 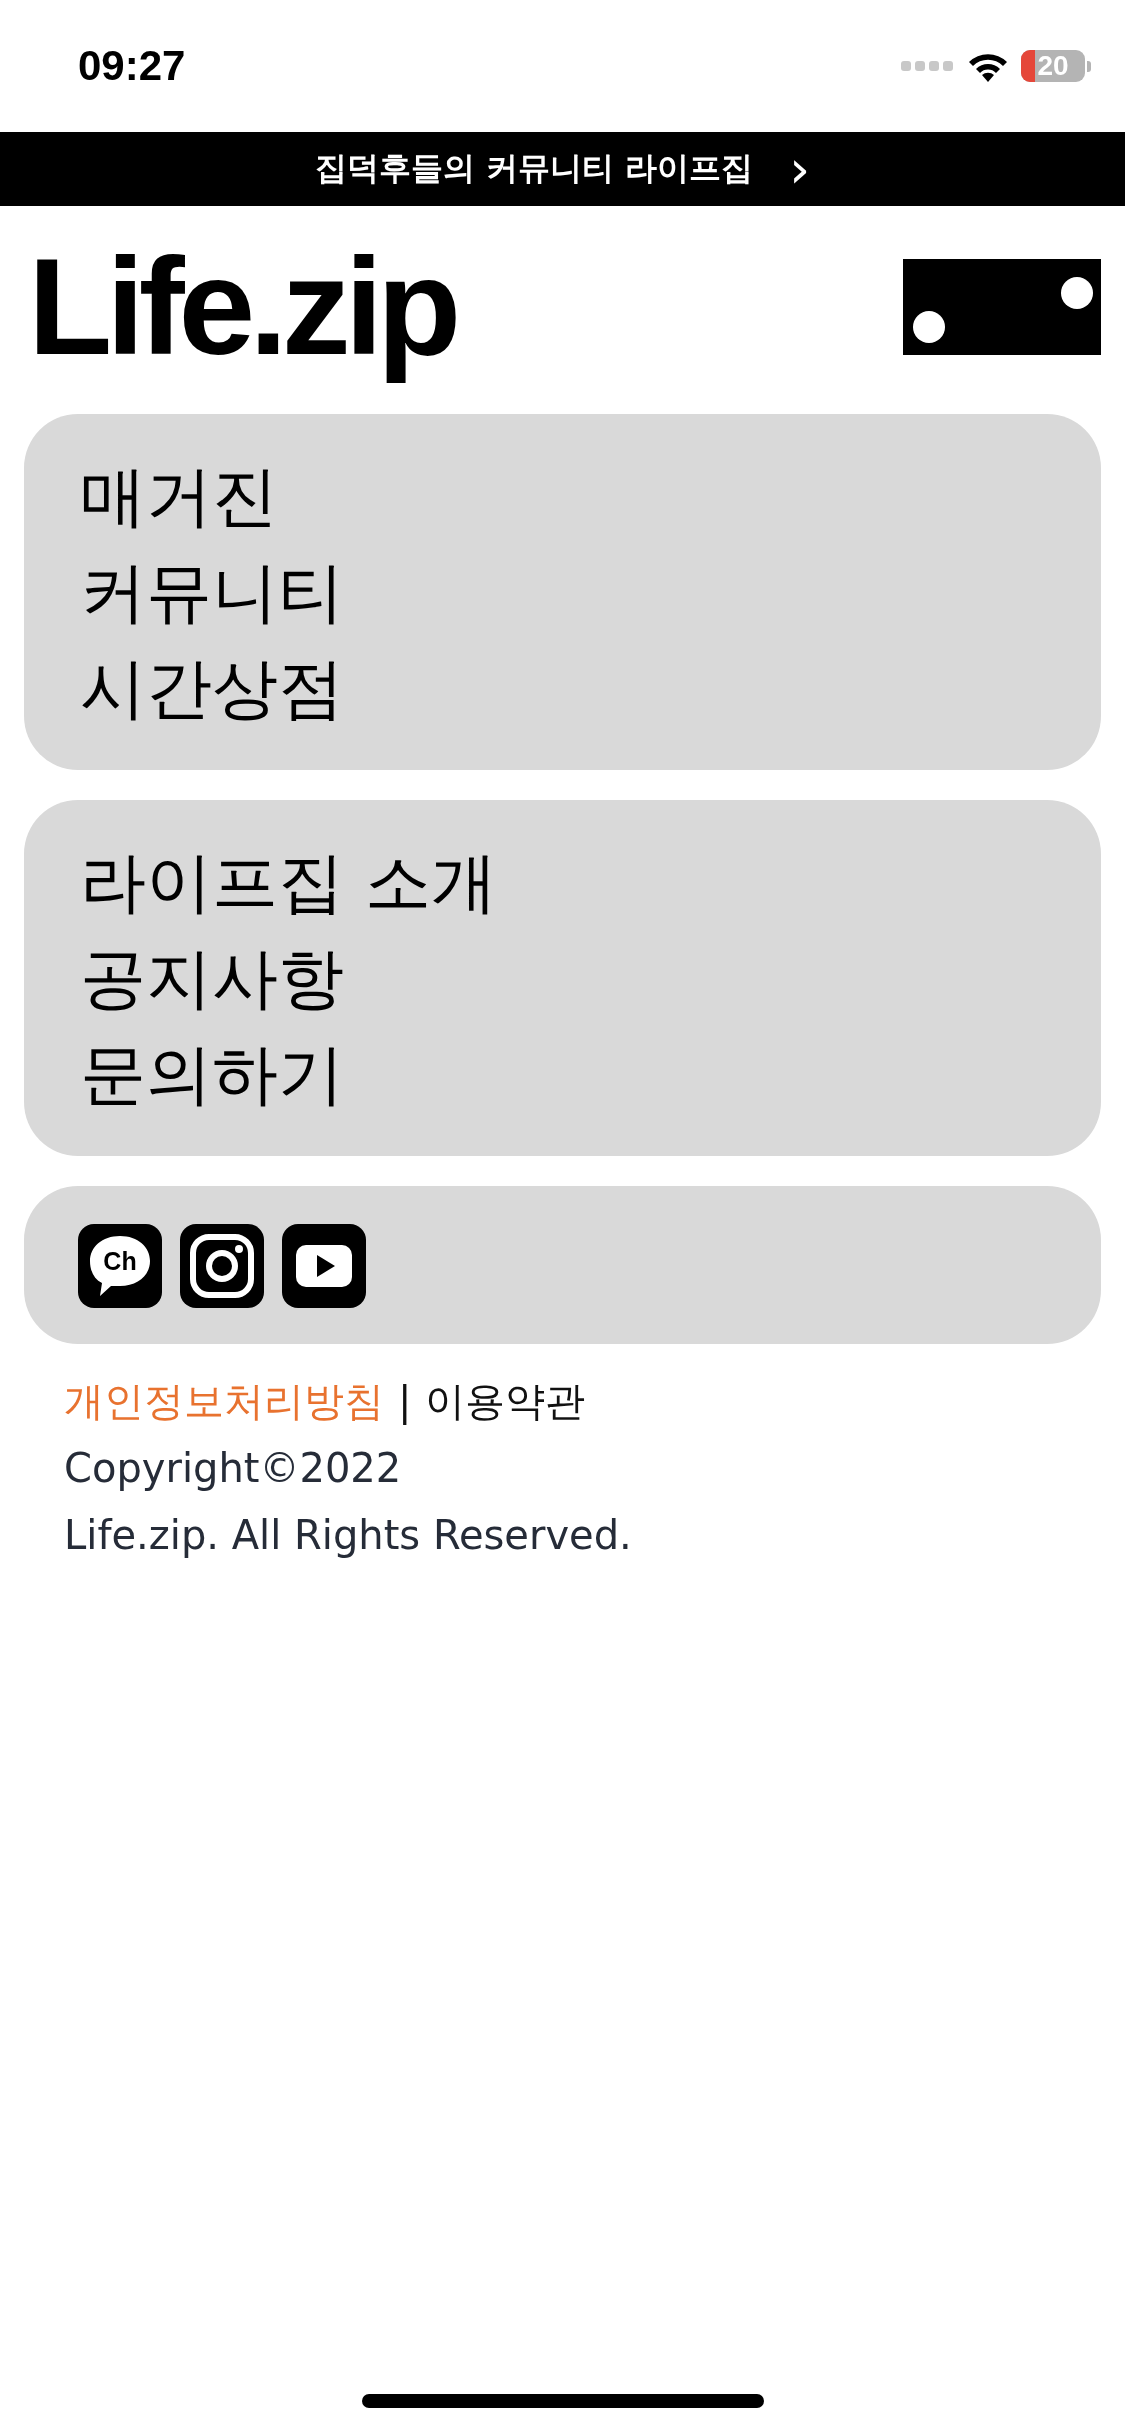 I want to click on top-banner: 집덕후들의 커뮤니티 라이프집 ›, so click(x=562, y=169).